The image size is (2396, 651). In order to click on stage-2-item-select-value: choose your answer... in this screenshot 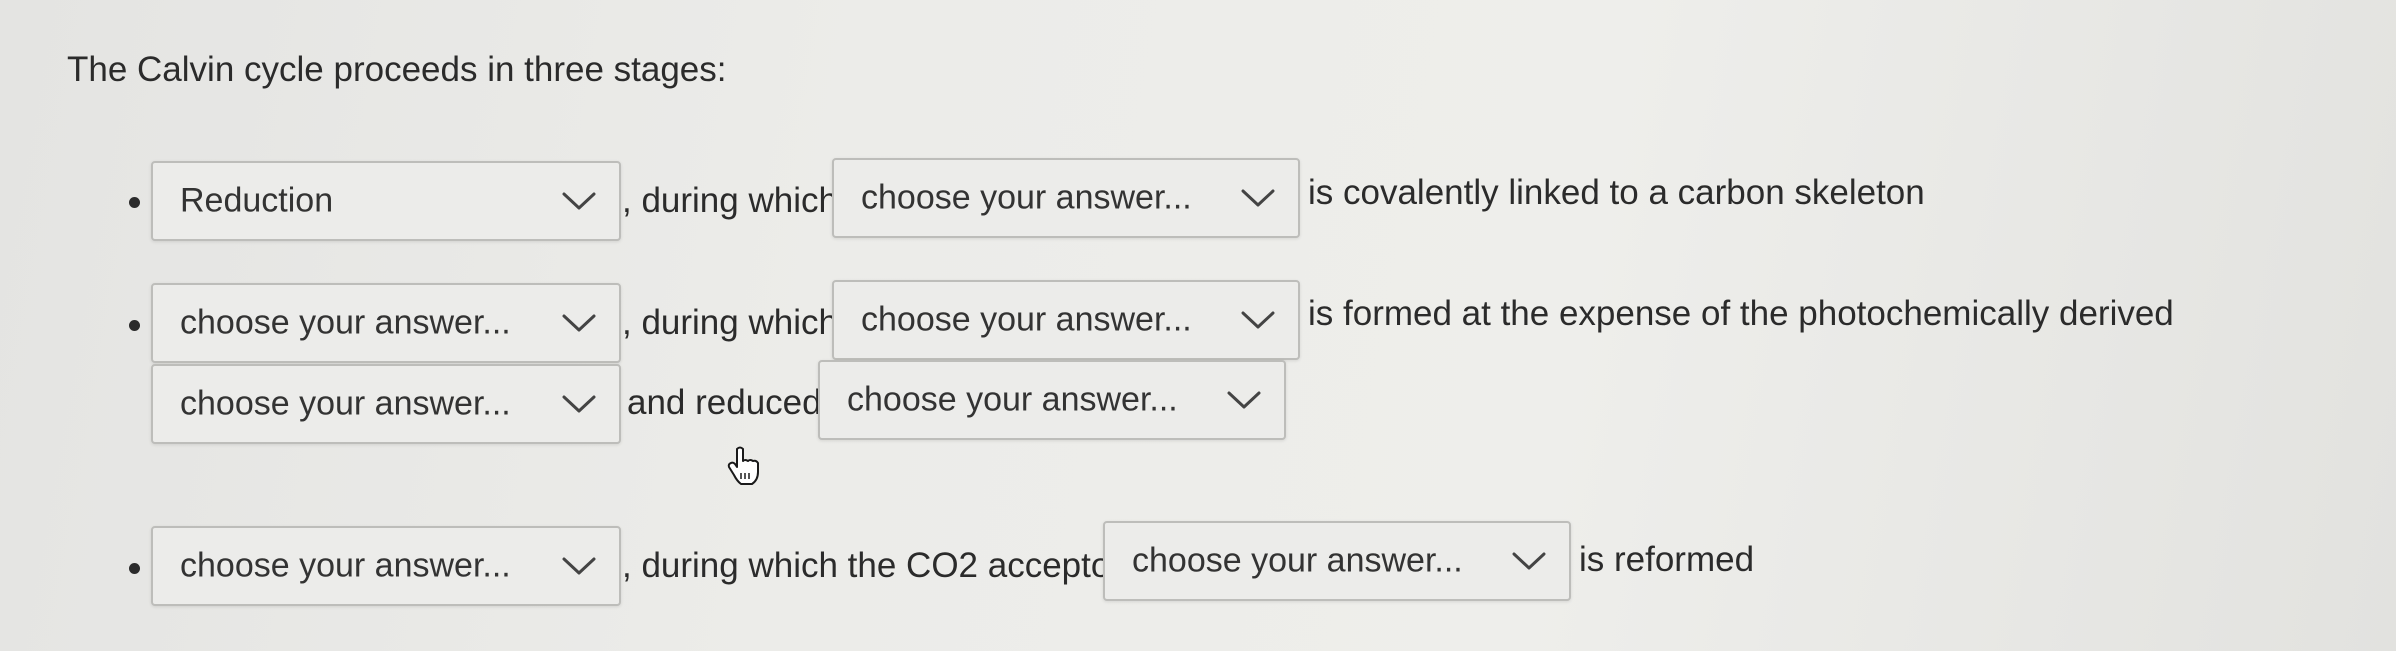, I will do `click(1026, 319)`.